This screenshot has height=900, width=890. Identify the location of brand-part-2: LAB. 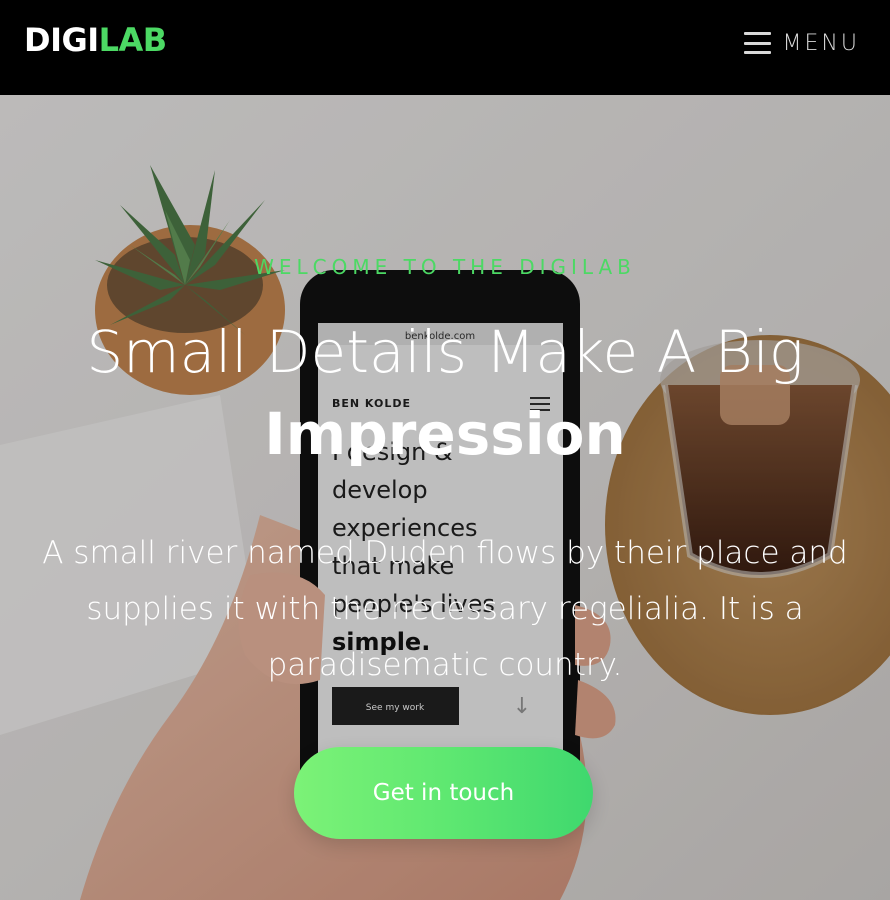
(133, 40).